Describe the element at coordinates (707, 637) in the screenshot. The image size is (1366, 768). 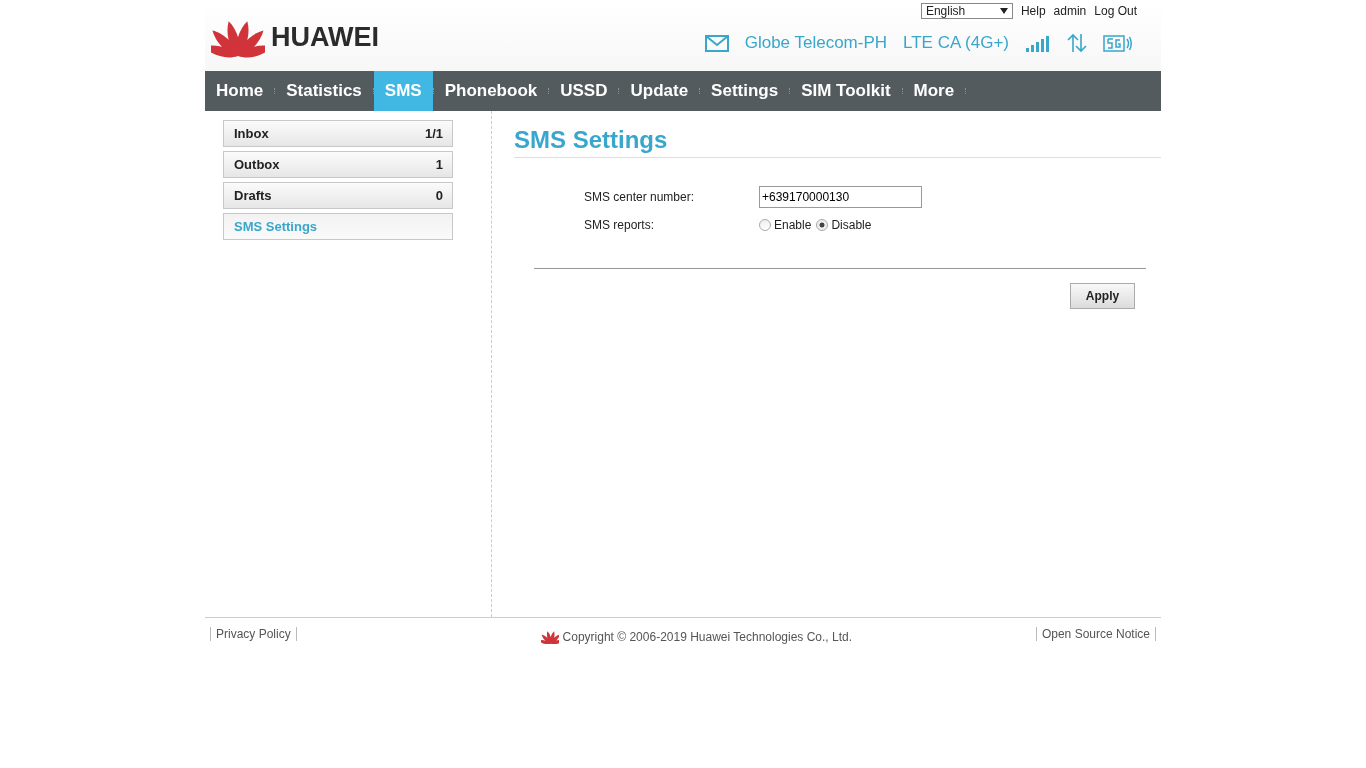
I see `copyright-text: Copyright © 2006-2019 Huawei Technologies Co., Ltd.` at that location.